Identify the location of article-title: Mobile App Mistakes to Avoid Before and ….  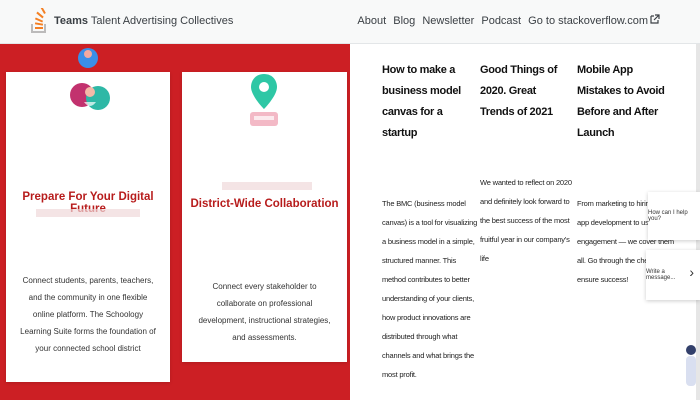
(626, 102).